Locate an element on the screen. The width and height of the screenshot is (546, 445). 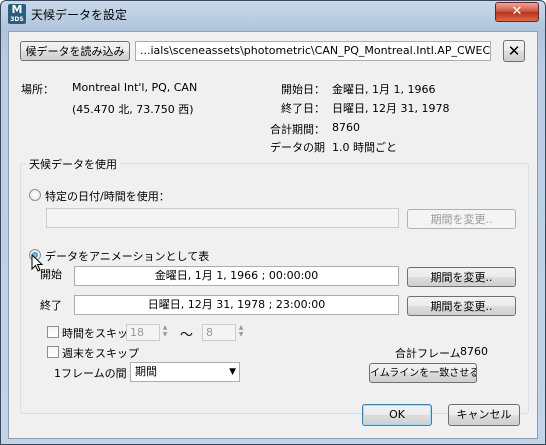
title-bar: M 3DS 天候データを設定 ✕ is located at coordinates (273, 14).